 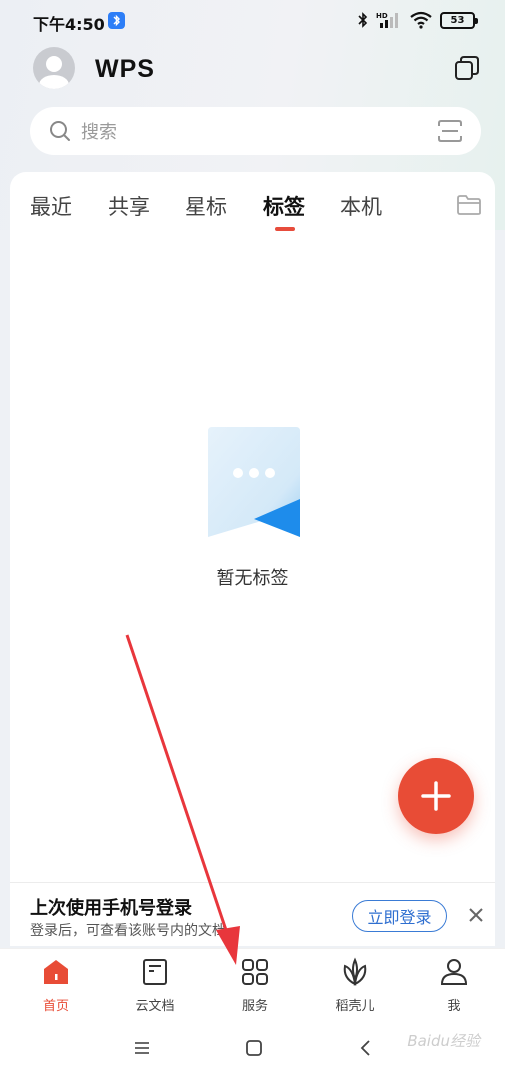 I want to click on home-square-icon, so click(x=254, y=1048).